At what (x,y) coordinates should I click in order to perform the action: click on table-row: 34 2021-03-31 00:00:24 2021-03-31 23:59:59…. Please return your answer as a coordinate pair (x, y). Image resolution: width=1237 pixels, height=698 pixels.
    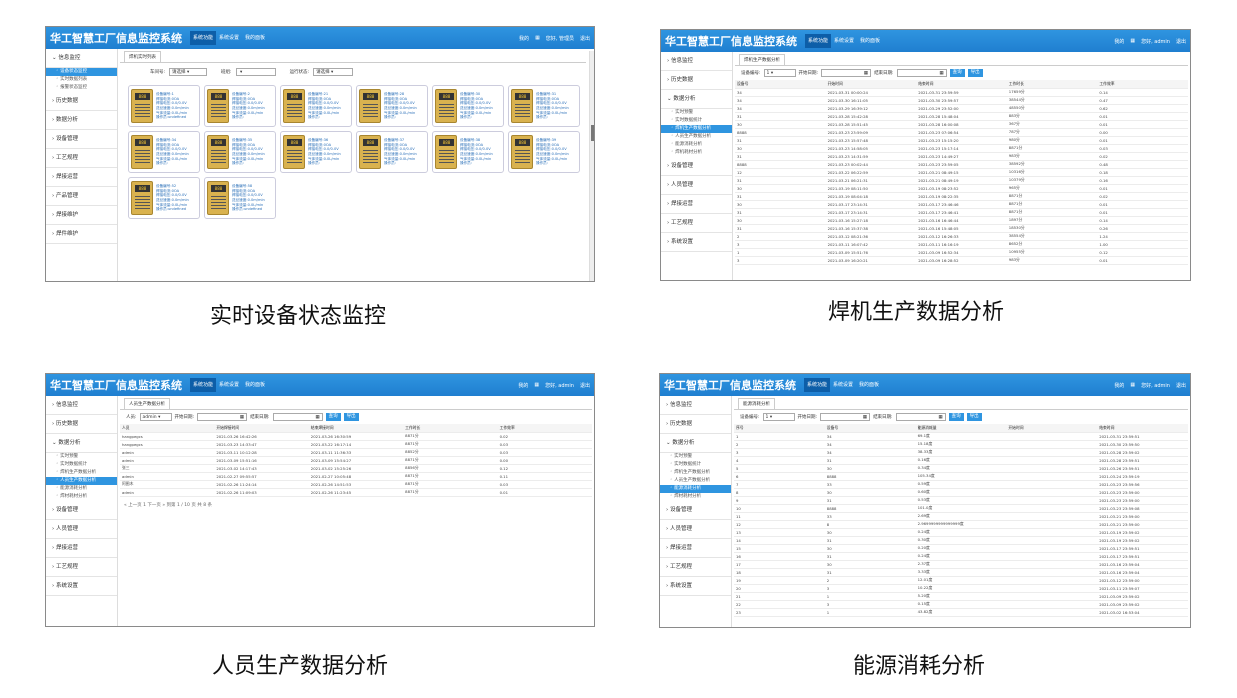
    Looking at the image, I should click on (961, 92).